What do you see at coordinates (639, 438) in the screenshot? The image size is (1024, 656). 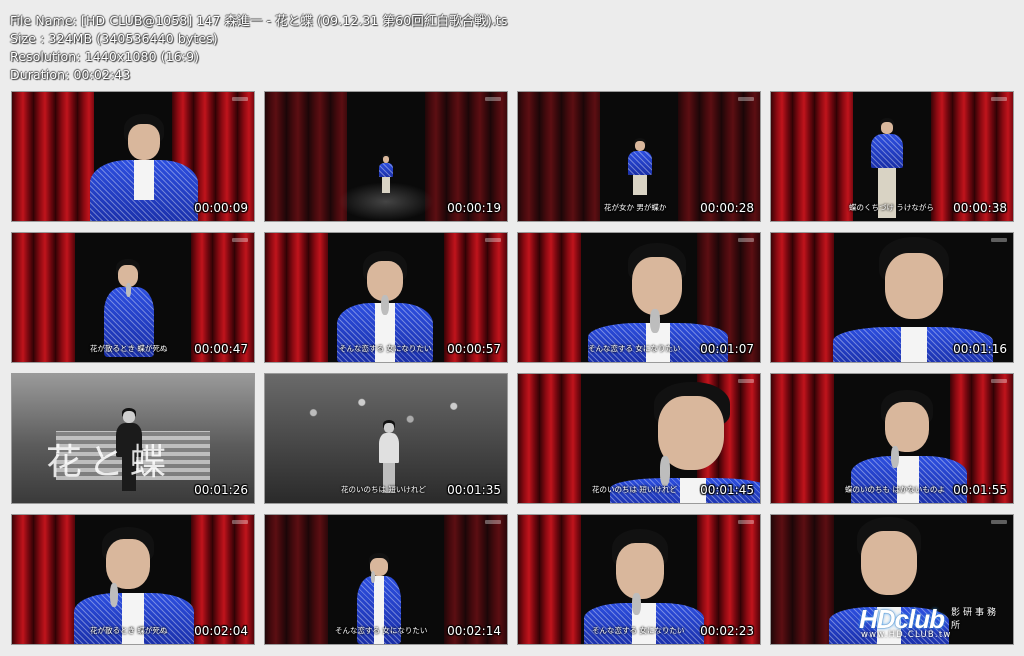 I see `thumbnail-11: 花のいのちは 短いけれど 00:01:45` at bounding box center [639, 438].